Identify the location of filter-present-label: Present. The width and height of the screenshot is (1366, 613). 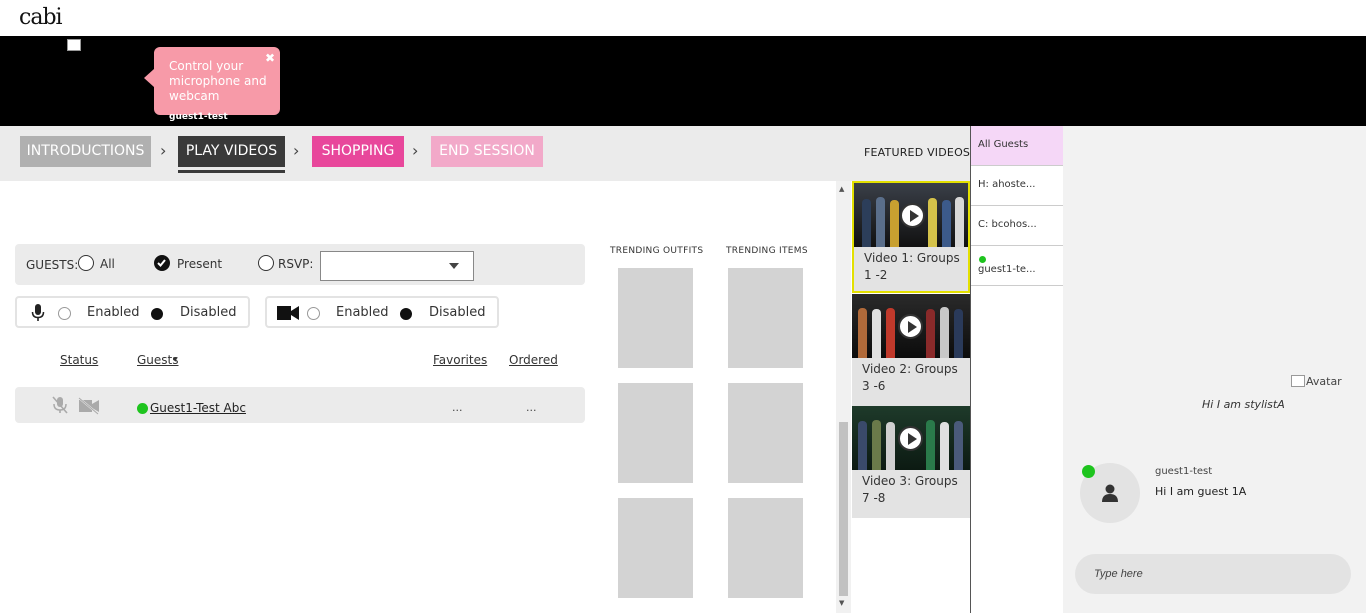
(200, 264).